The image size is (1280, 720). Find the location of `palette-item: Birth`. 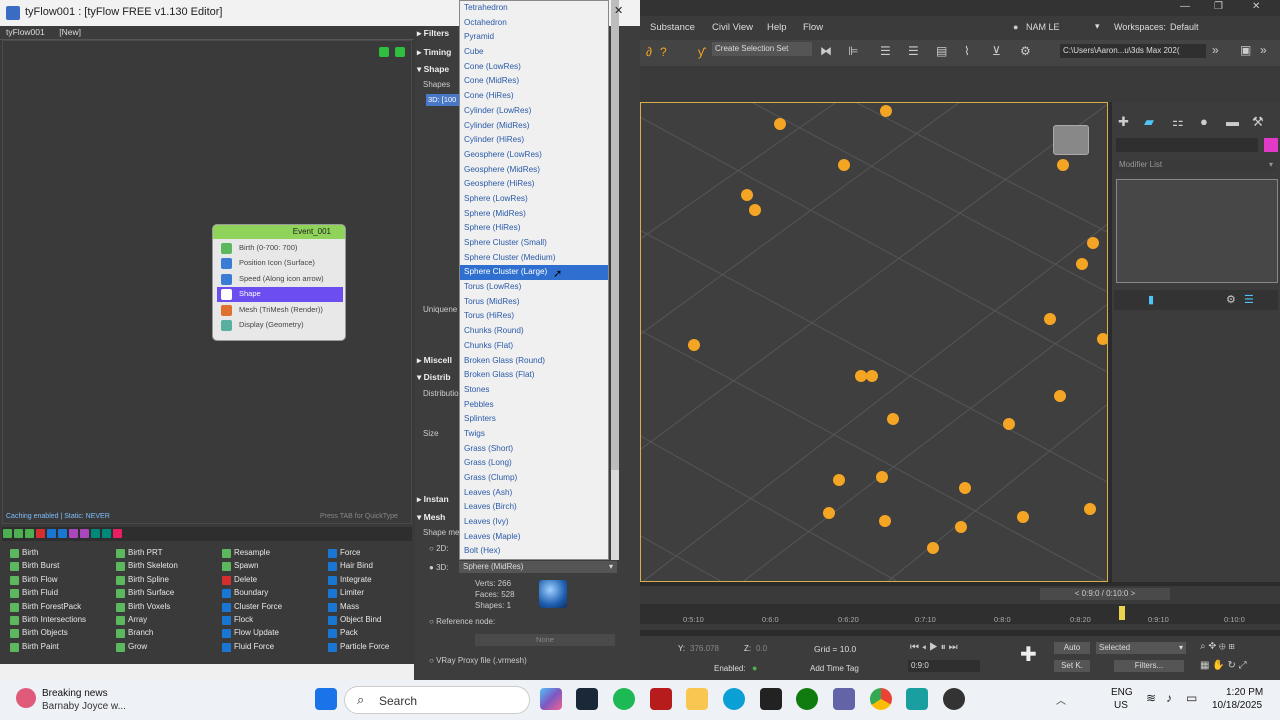

palette-item: Birth is located at coordinates (48, 554).